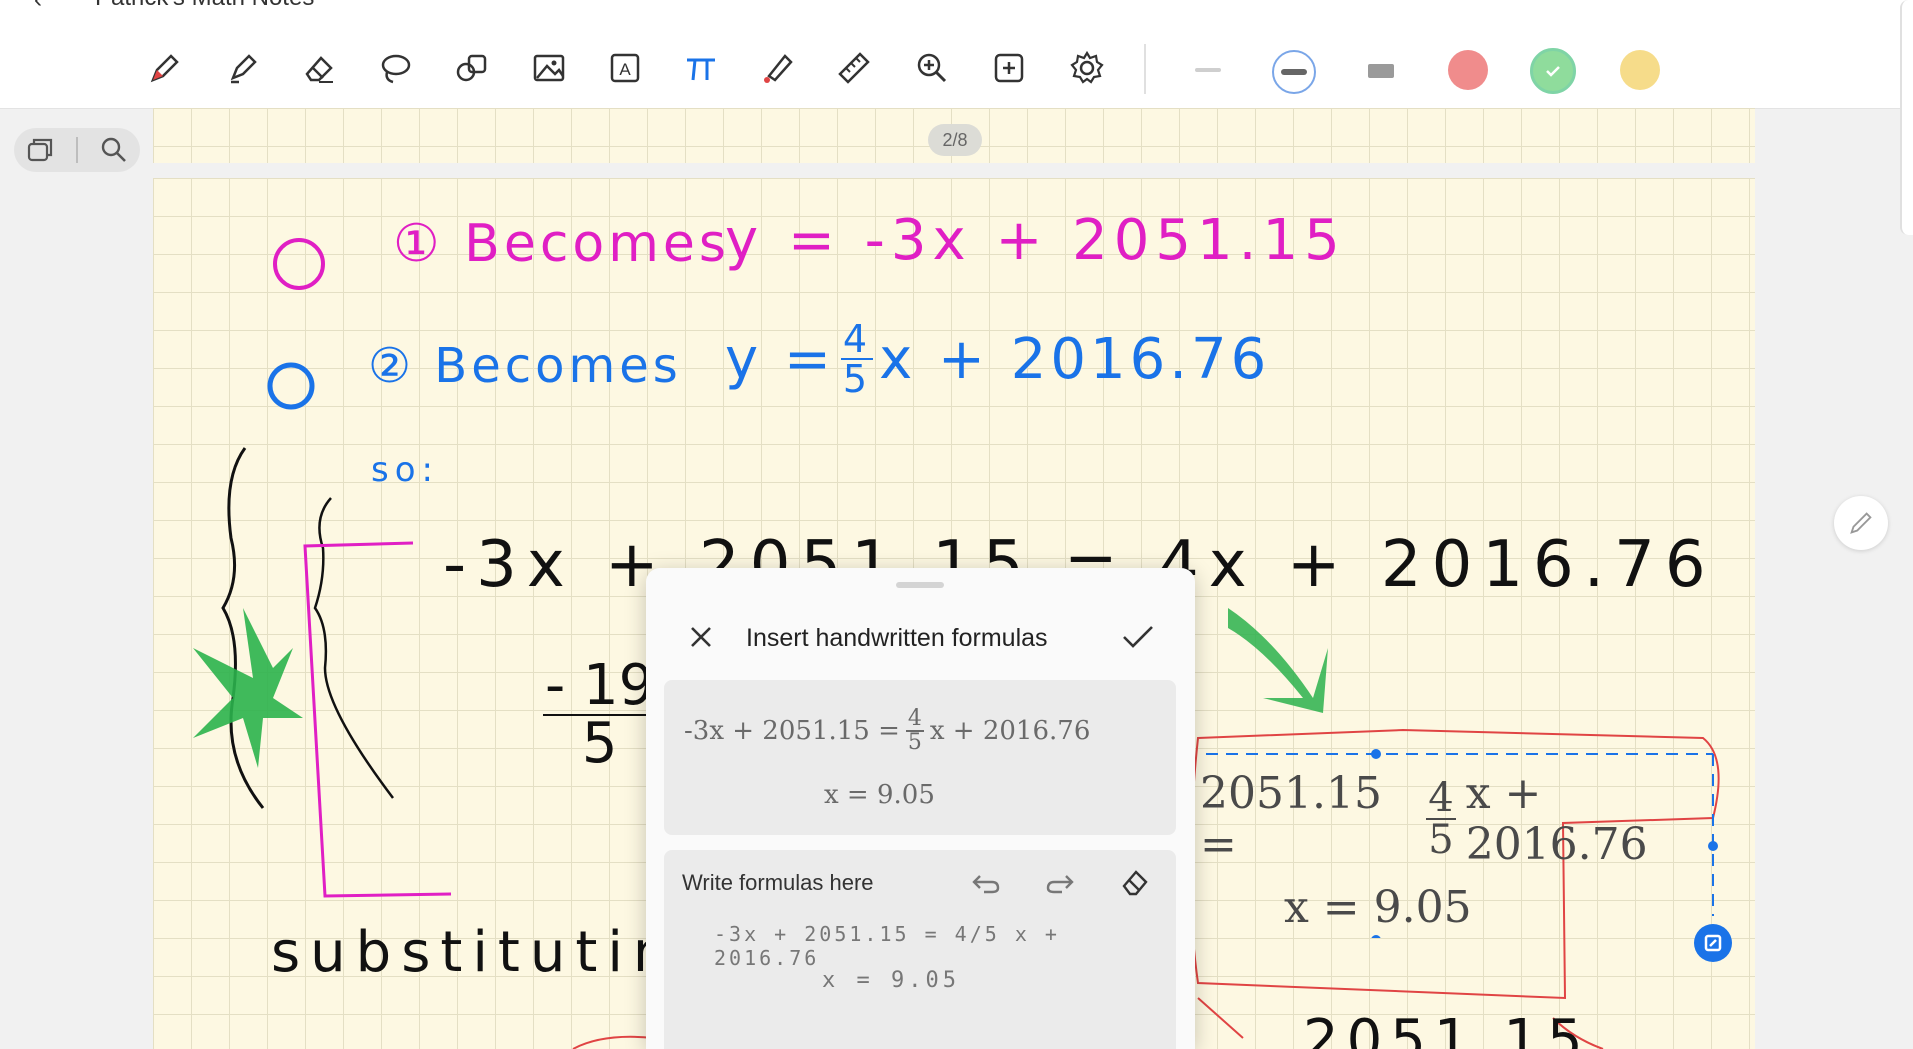 This screenshot has width=1913, height=1049. Describe the element at coordinates (778, 882) in the screenshot. I see `writepad-label: Write formulas here` at that location.